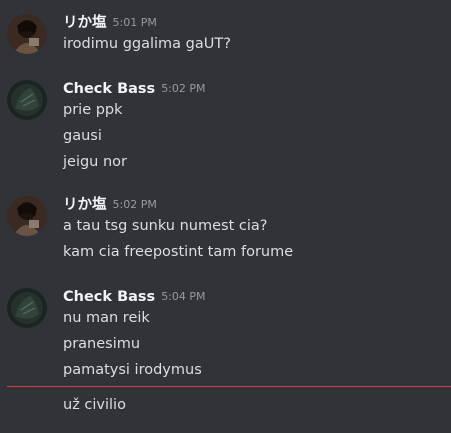 This screenshot has width=451, height=433. What do you see at coordinates (106, 318) in the screenshot?
I see `message-text: nu man reik` at bounding box center [106, 318].